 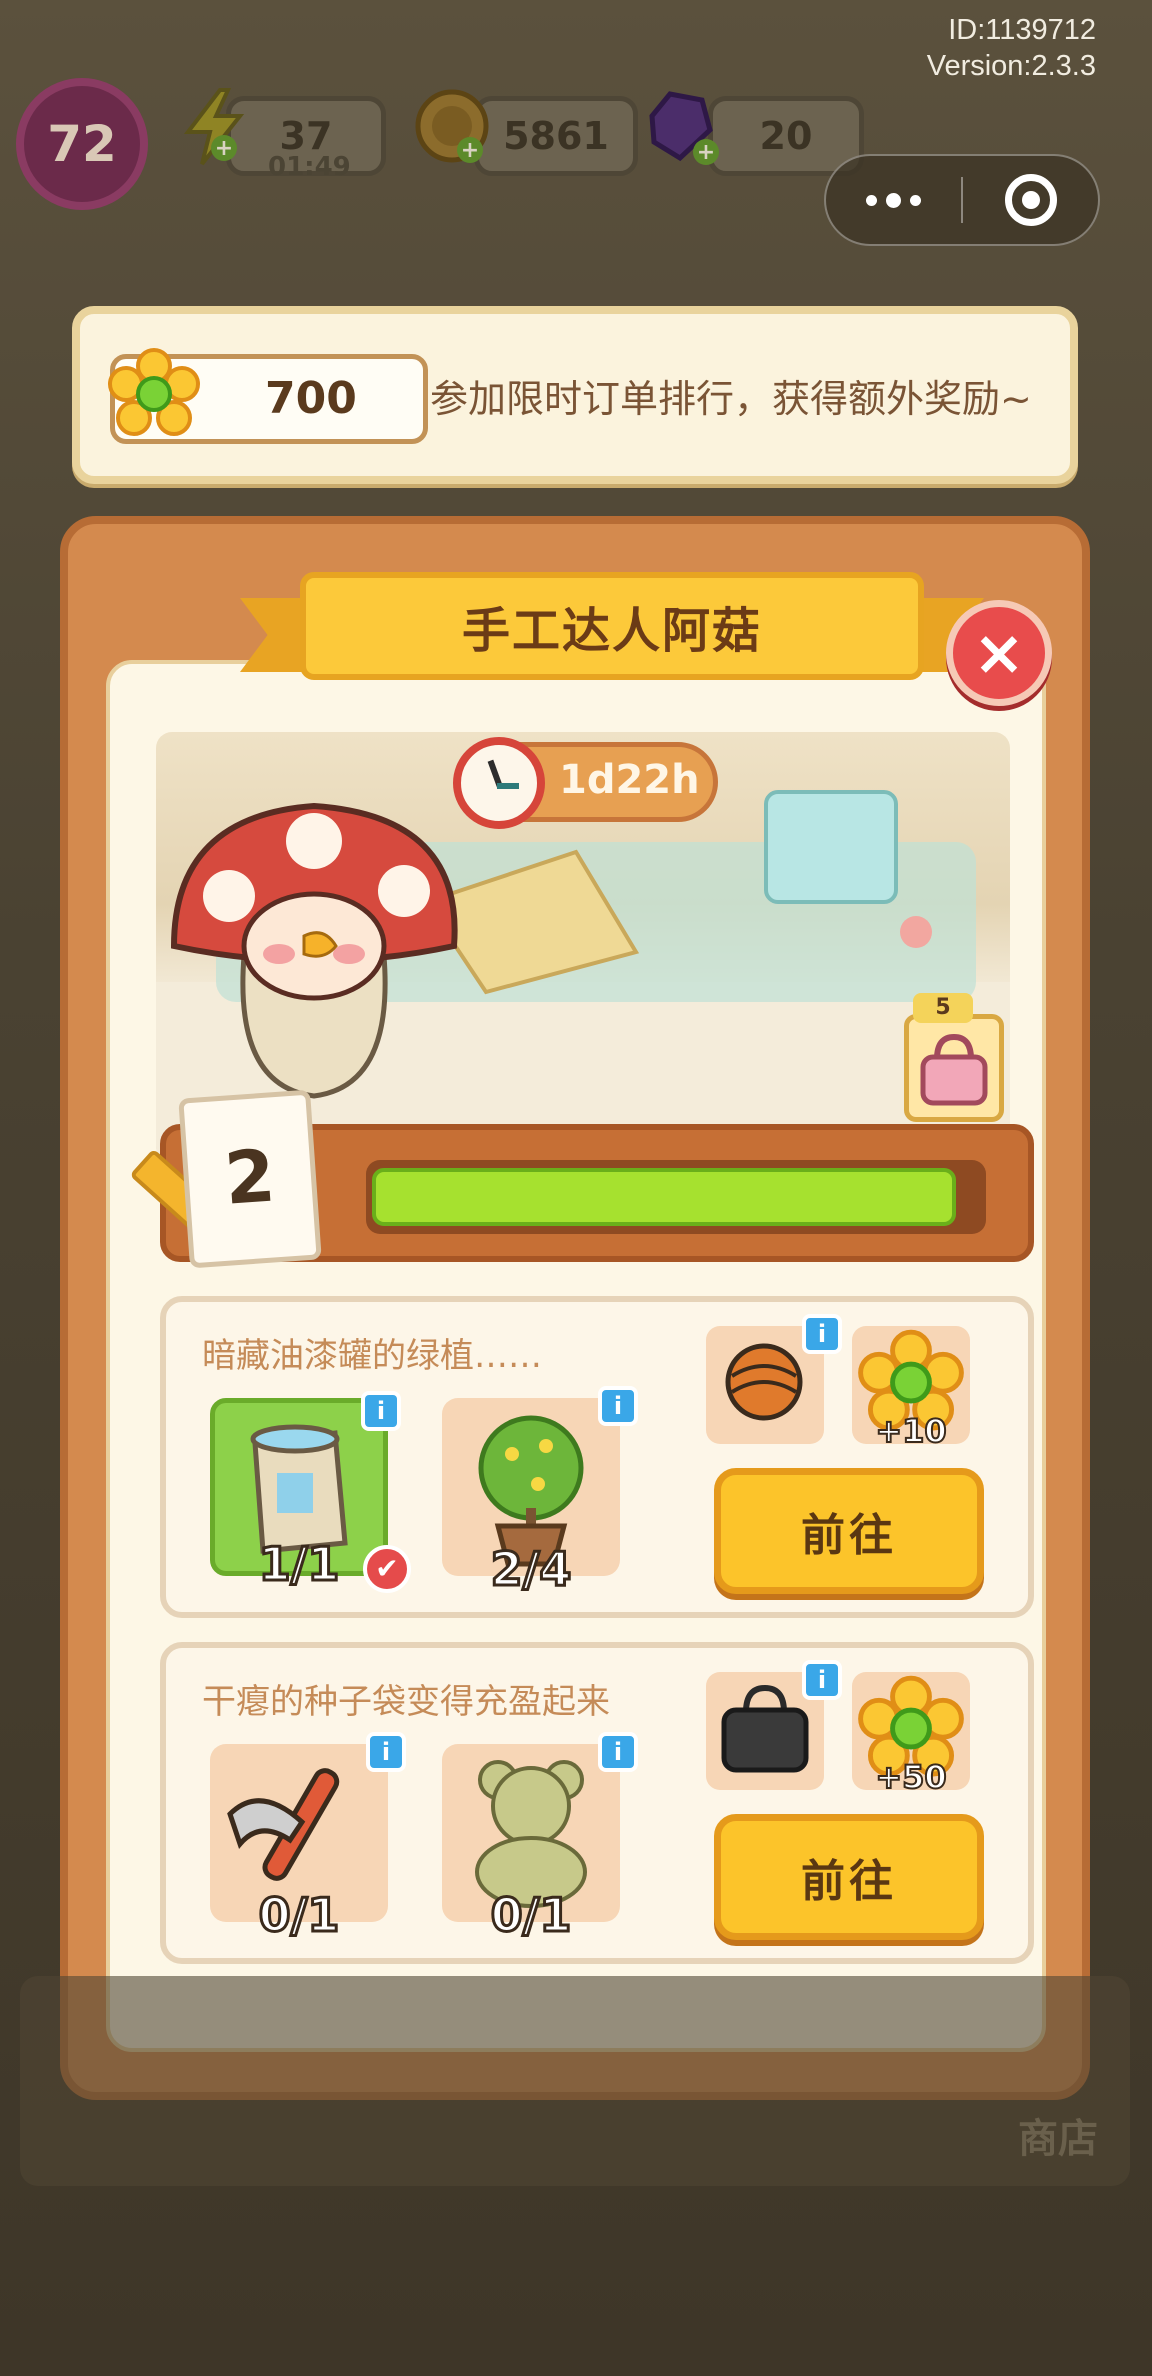 I want to click on clock-icon, so click(x=499, y=783).